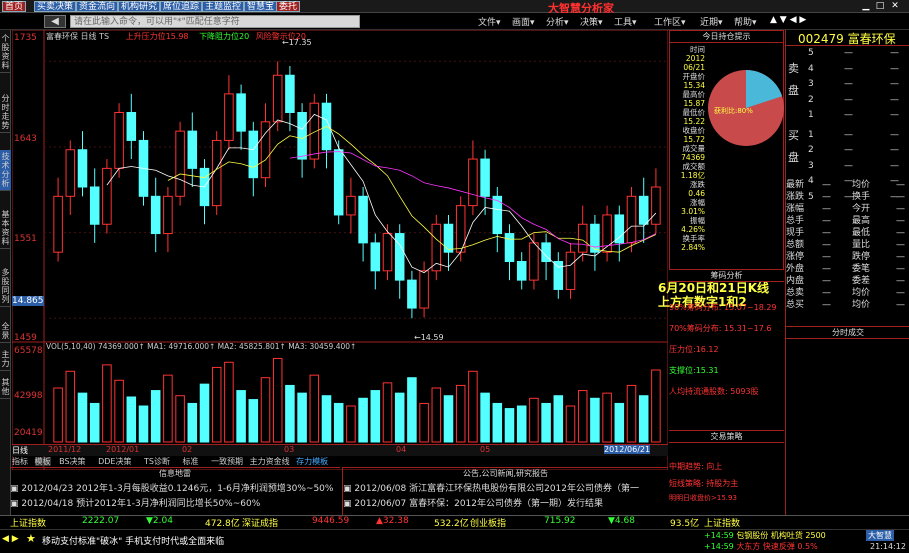 Image resolution: width=909 pixels, height=553 pixels. I want to click on info-mine-title: 信息地雷, so click(175, 473).